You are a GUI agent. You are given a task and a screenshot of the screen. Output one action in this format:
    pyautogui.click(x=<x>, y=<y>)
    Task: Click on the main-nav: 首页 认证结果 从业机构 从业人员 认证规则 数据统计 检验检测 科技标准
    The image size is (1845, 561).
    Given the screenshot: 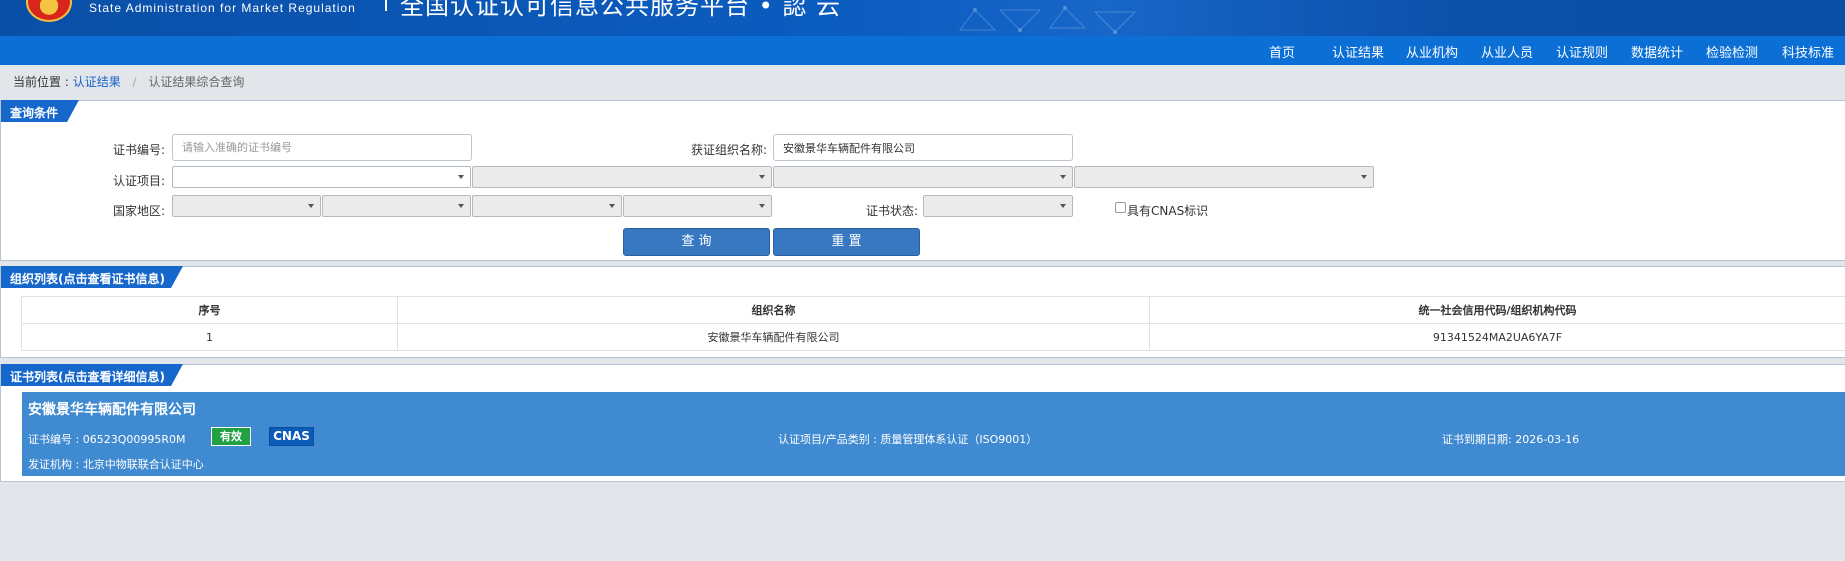 What is the action you would take?
    pyautogui.click(x=922, y=50)
    